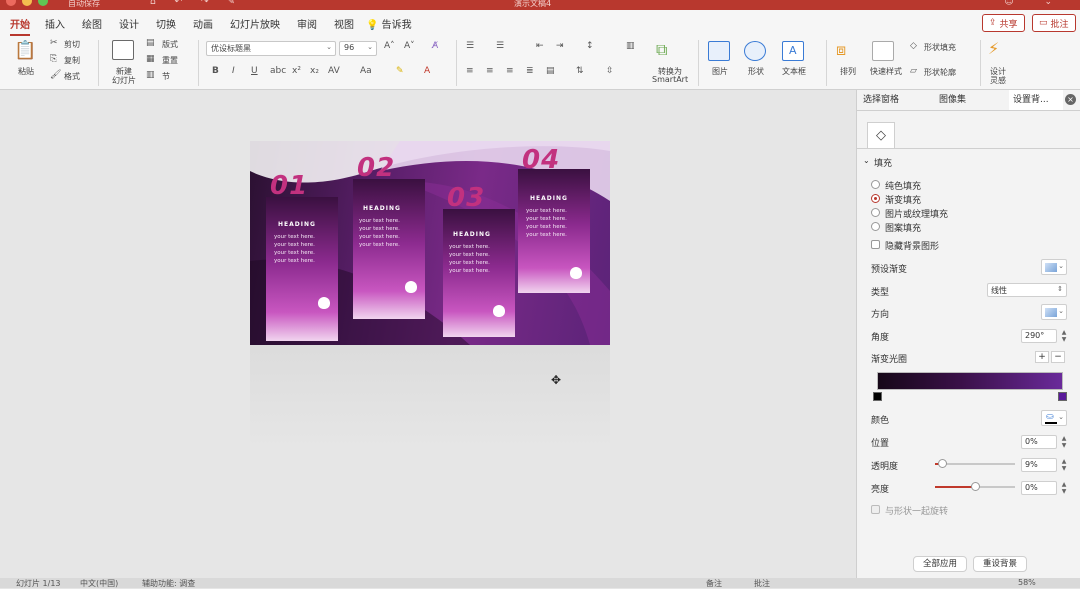 This screenshot has width=1080, height=589. Describe the element at coordinates (366, 71) in the screenshot. I see `change-case-icon: Aa` at that location.